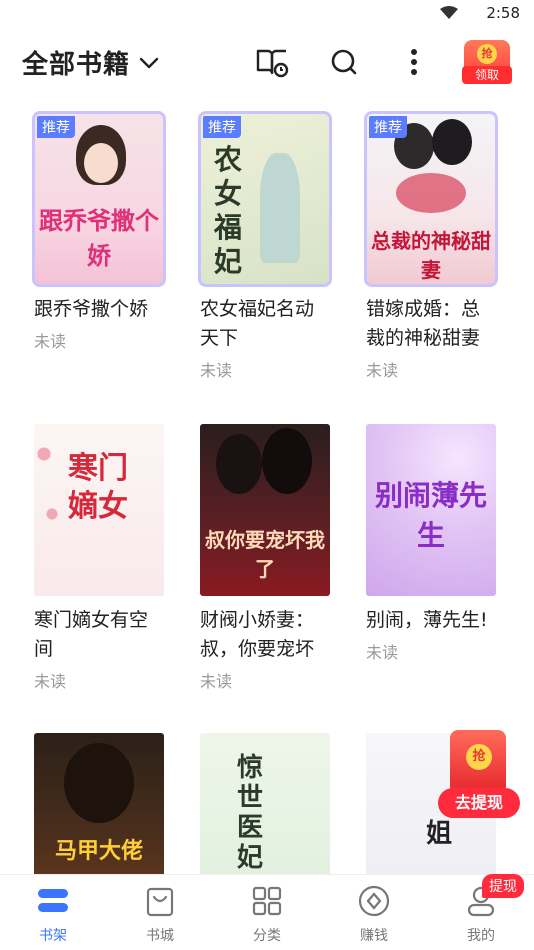 The height and width of the screenshot is (950, 534). I want to click on book-cover: 寒门嫡女, so click(99, 510).